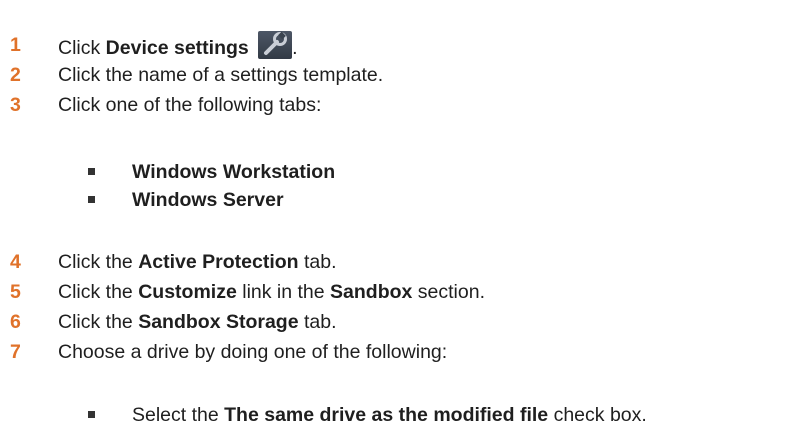 This screenshot has width=791, height=440. Describe the element at coordinates (82, 47) in the screenshot. I see `step-text-part: Click` at that location.